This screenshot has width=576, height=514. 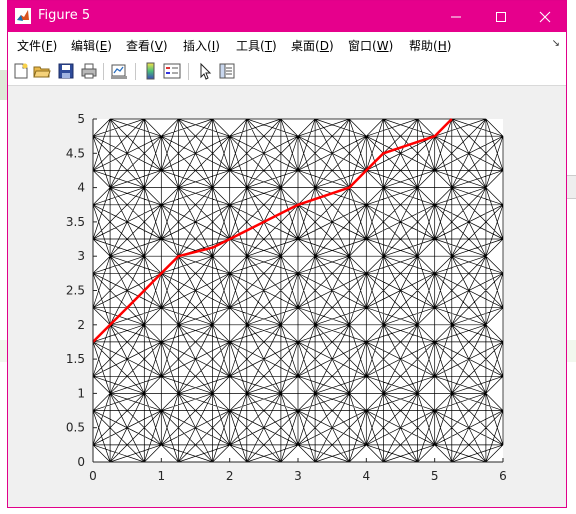 I want to click on colorbar-icon, so click(x=151, y=71).